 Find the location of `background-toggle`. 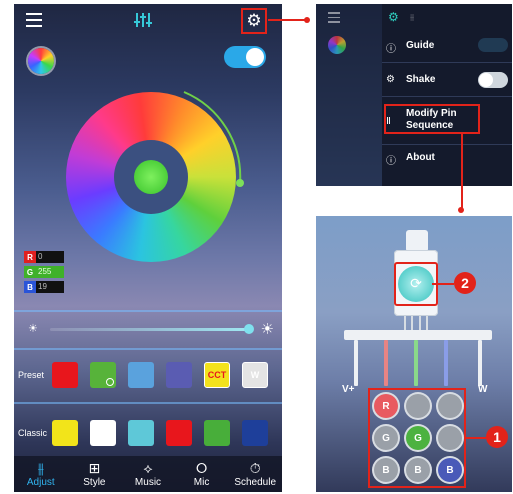

background-toggle is located at coordinates (493, 45).